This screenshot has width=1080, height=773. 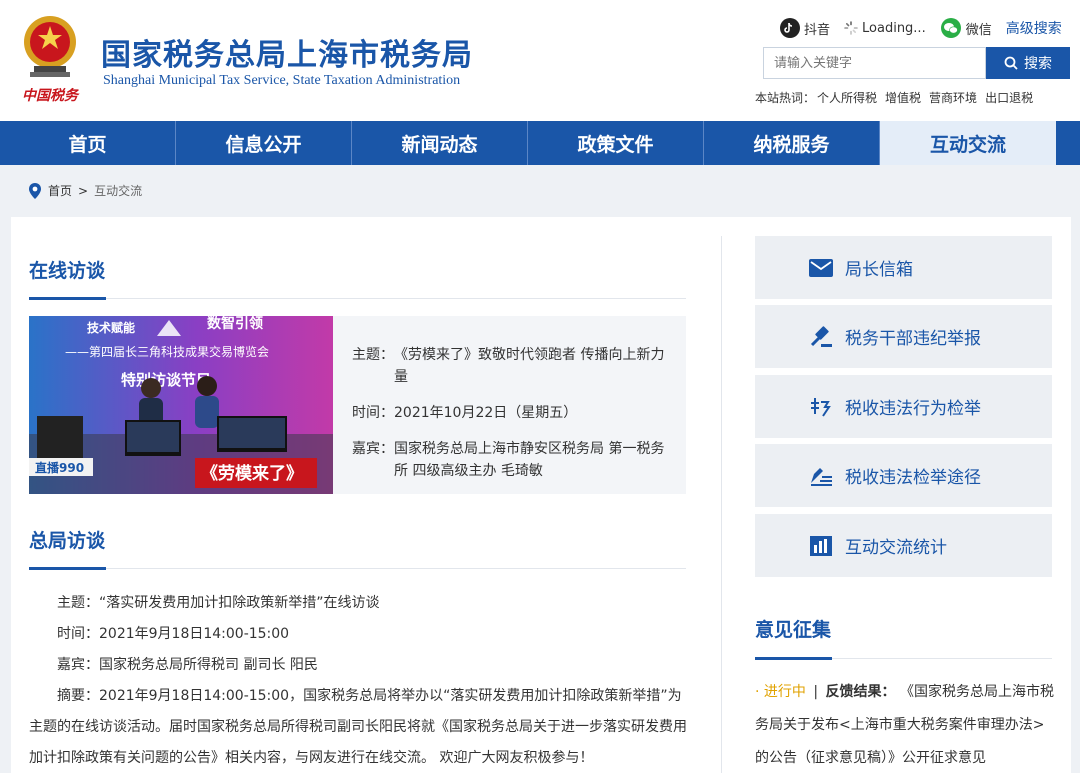 What do you see at coordinates (111, 327) in the screenshot?
I see `photo-banner-1: 技术赋能` at bounding box center [111, 327].